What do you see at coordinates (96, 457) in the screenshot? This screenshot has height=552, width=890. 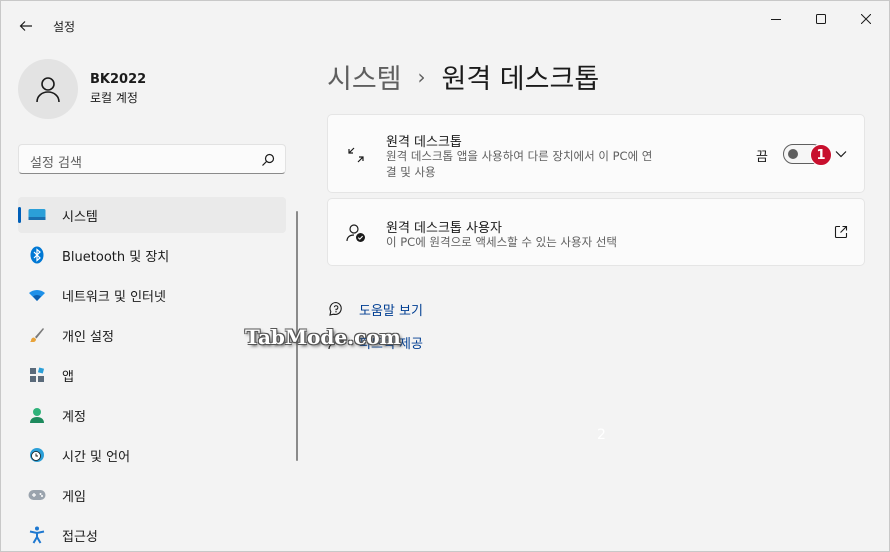 I see `sidebar-item-label: 시간 및 언어` at bounding box center [96, 457].